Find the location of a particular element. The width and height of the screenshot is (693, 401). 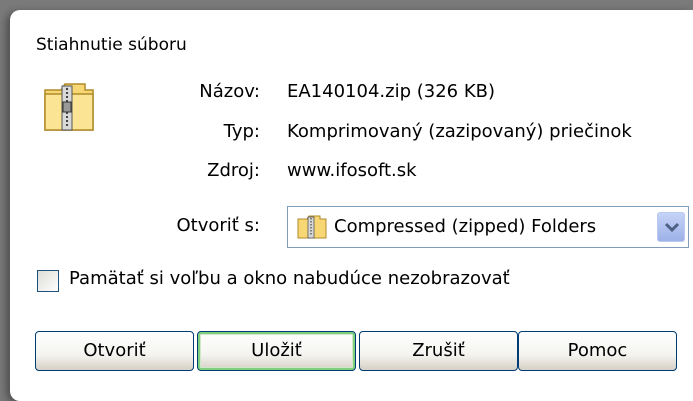

type-value: Komprimovaný (zazipovaný) priečinok is located at coordinates (459, 131).